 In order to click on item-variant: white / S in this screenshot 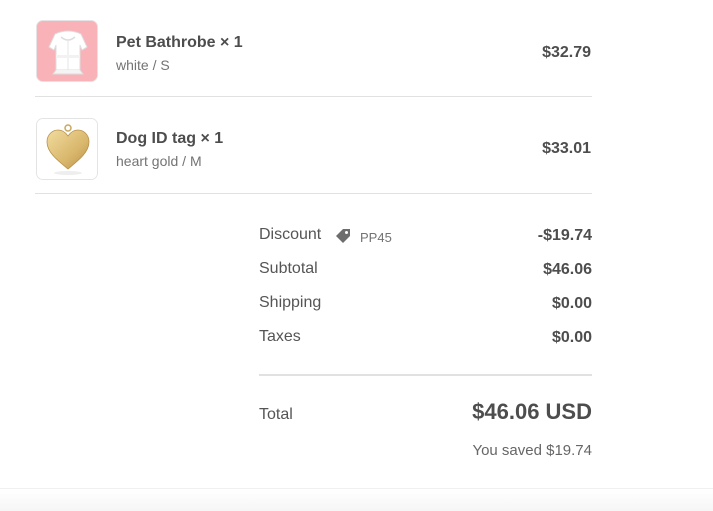, I will do `click(143, 65)`.